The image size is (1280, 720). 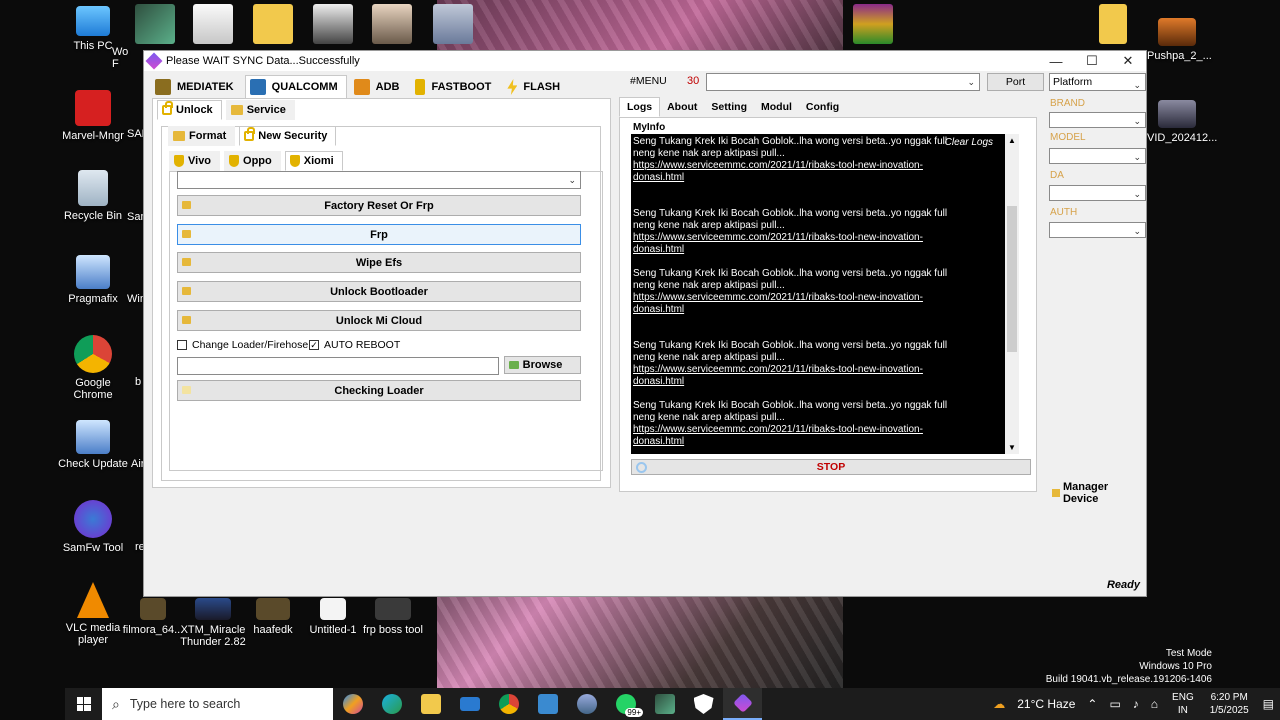 What do you see at coordinates (1128, 61) in the screenshot?
I see `close-button: ✕` at bounding box center [1128, 61].